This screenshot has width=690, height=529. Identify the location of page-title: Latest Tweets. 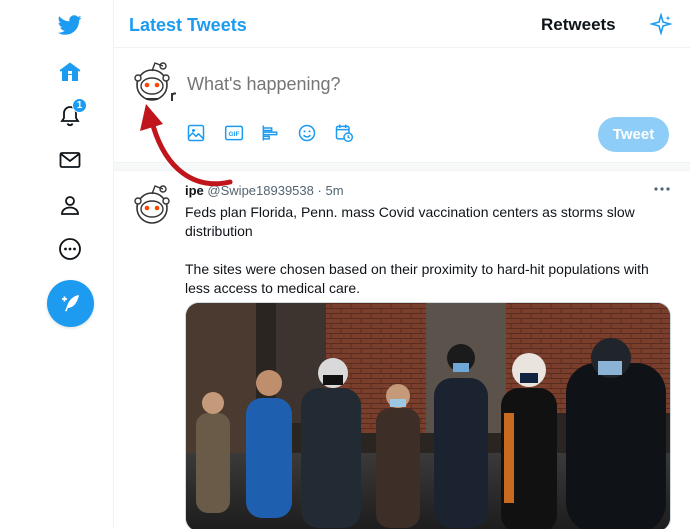
(188, 25).